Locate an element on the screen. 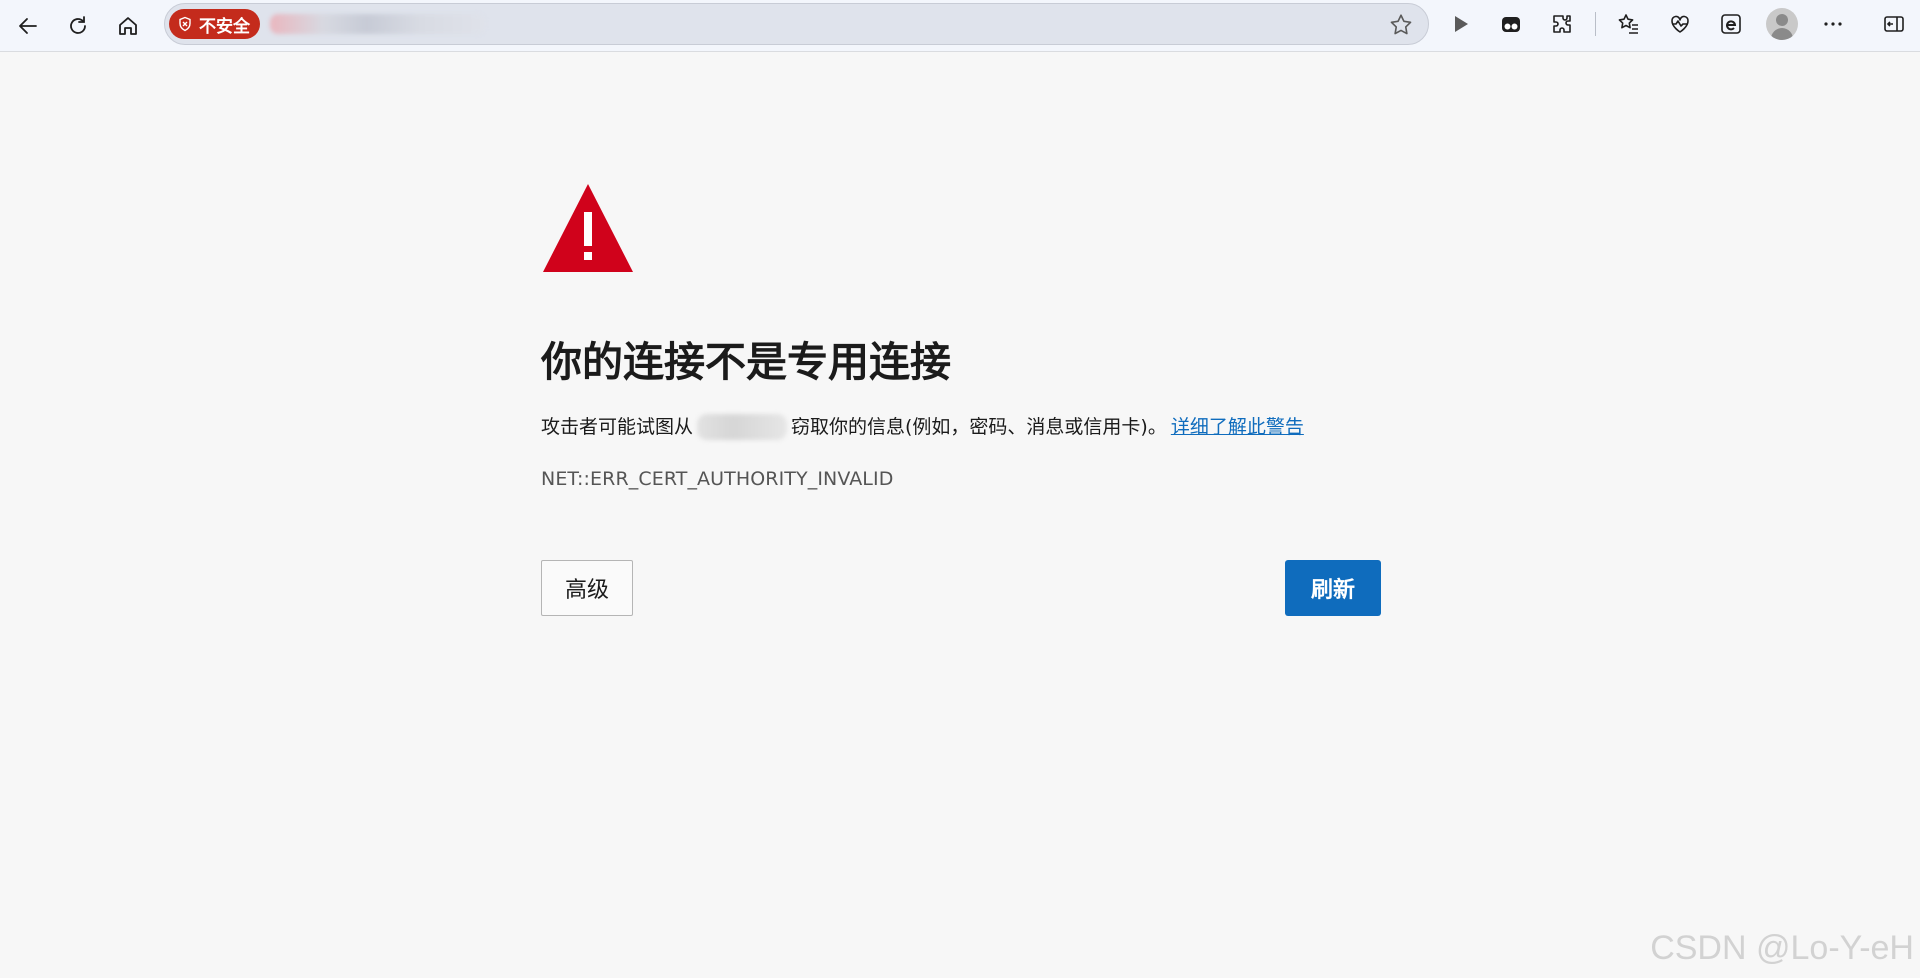  sidebar-icon is located at coordinates (1894, 24).